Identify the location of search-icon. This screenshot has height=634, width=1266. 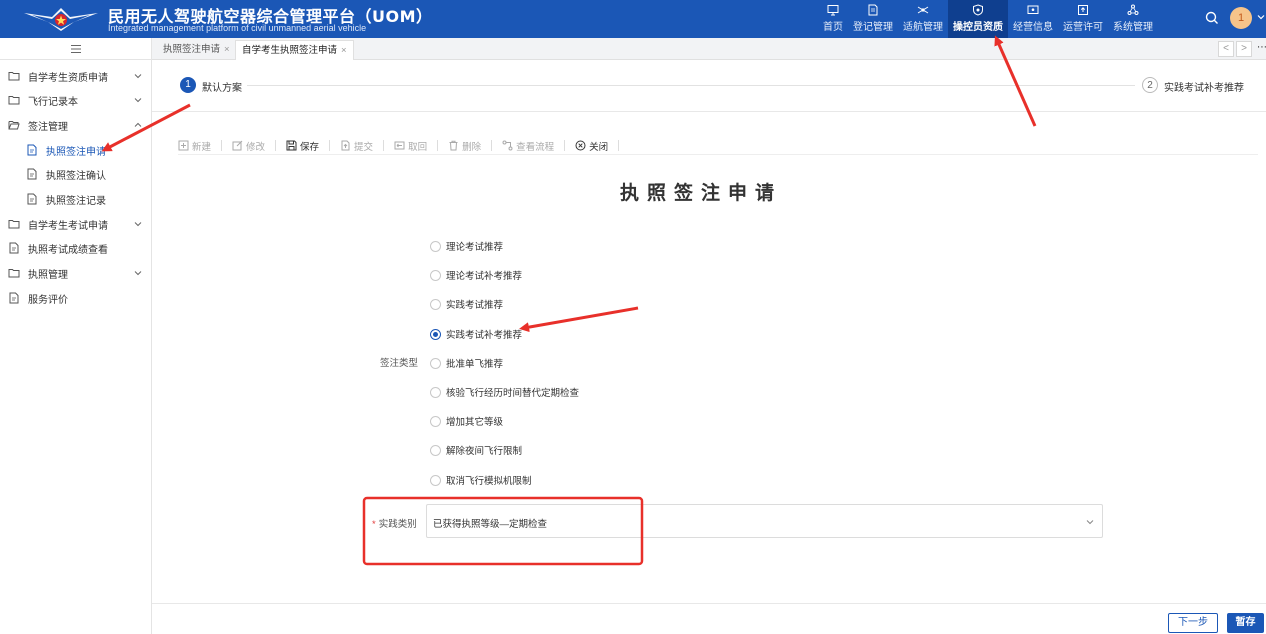
(1212, 18).